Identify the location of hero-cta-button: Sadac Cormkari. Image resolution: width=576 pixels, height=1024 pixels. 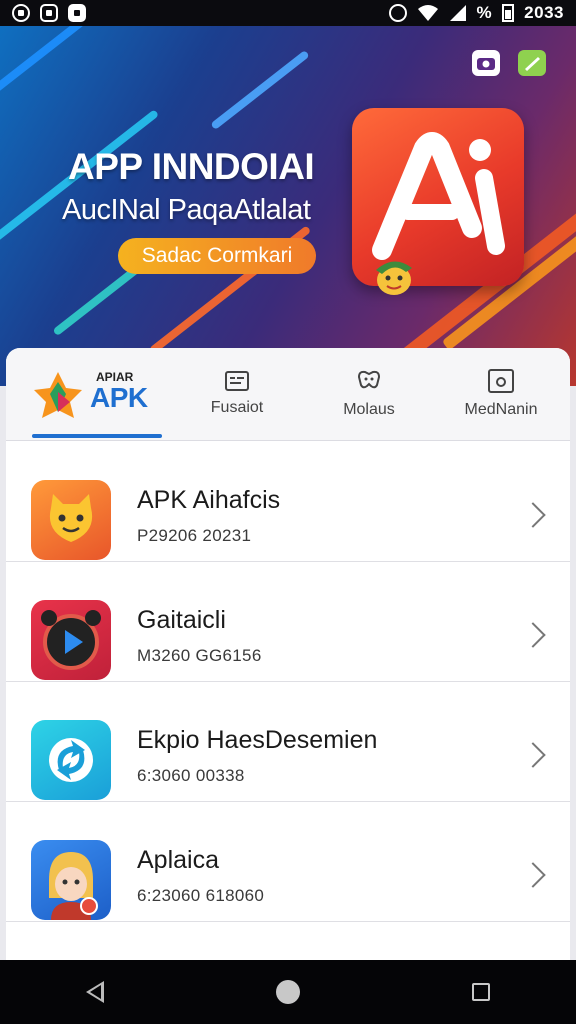
(217, 256).